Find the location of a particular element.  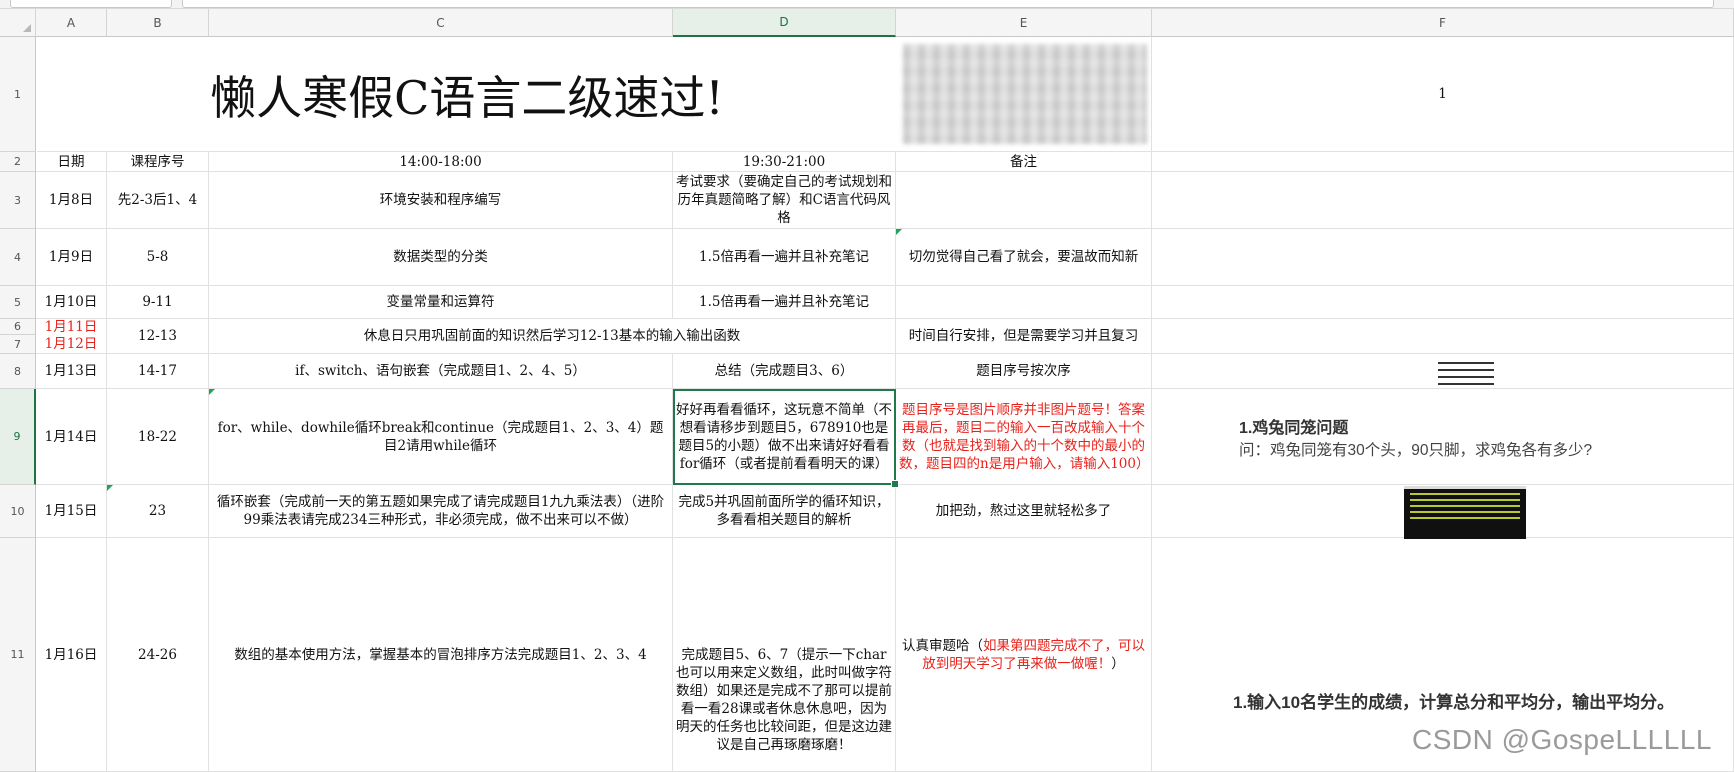

row-header-2: 2 is located at coordinates (18, 162).